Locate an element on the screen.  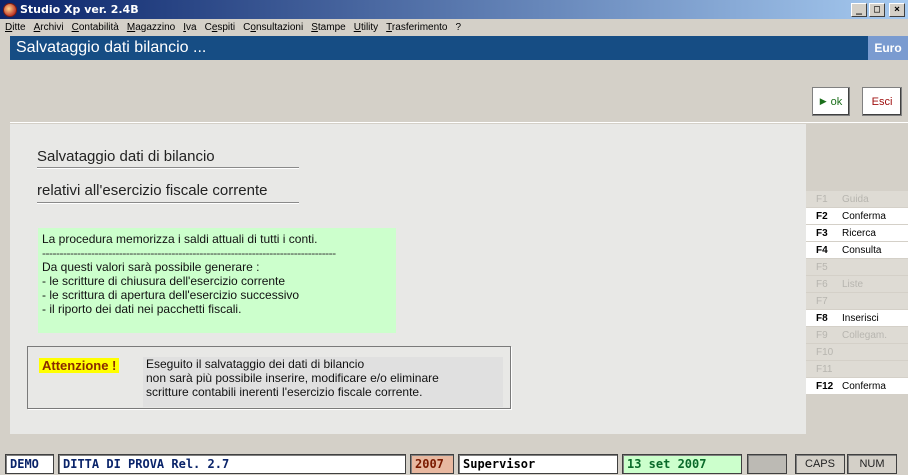
app-logo-icon is located at coordinates (10, 9).